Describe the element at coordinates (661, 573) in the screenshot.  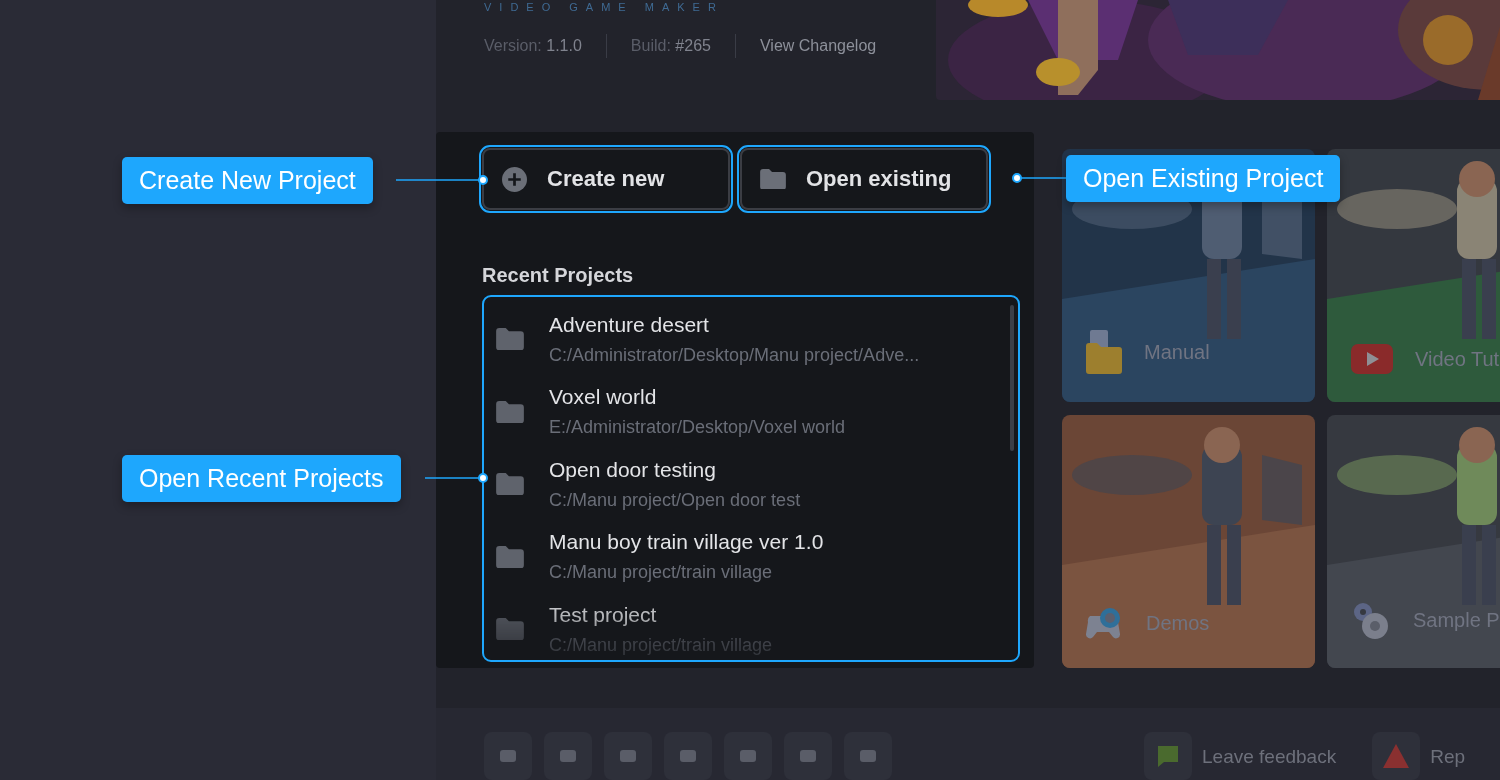
I see `project-path: C:/Manu project/train village` at that location.